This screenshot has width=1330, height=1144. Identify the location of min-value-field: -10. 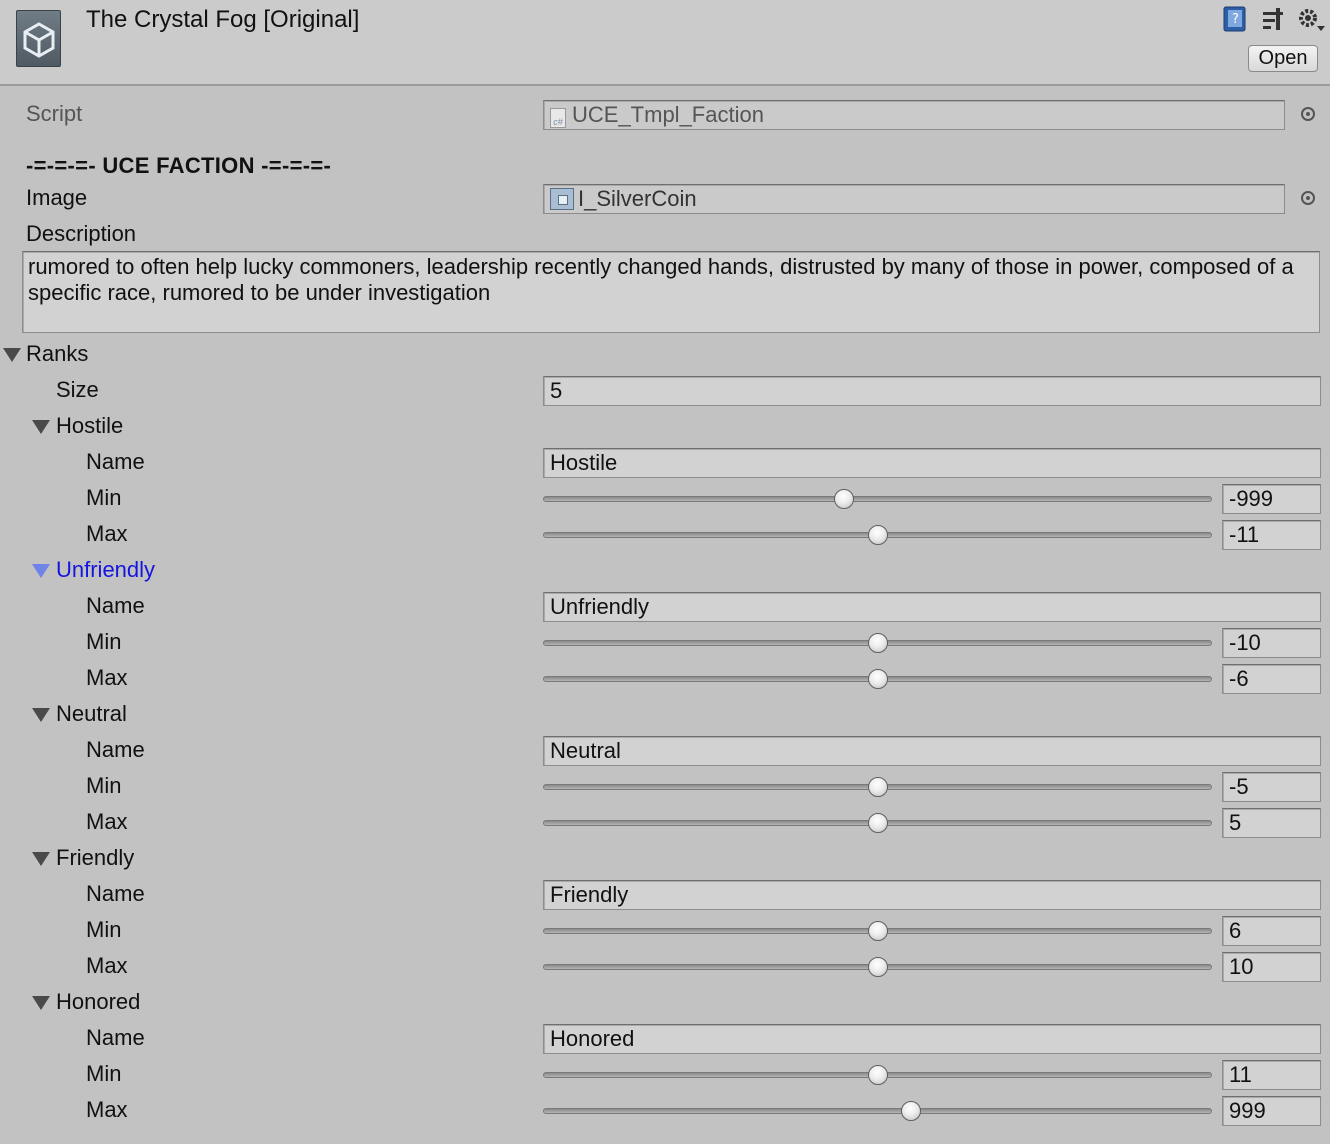
(1271, 643).